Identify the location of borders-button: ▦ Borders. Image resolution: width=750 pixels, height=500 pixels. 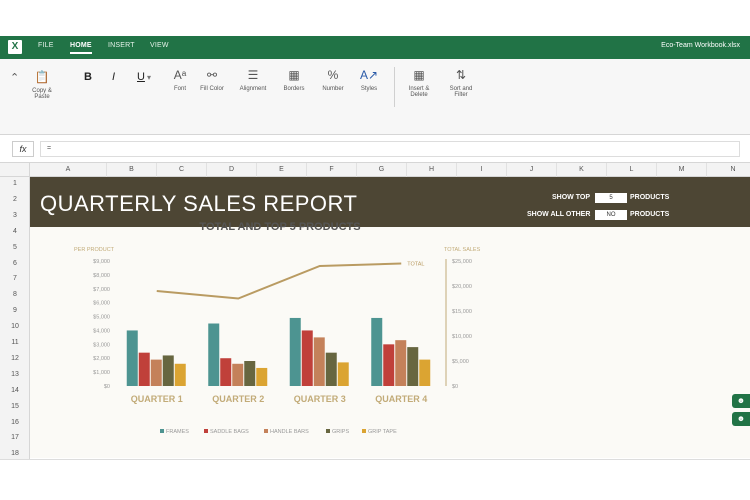
(294, 79).